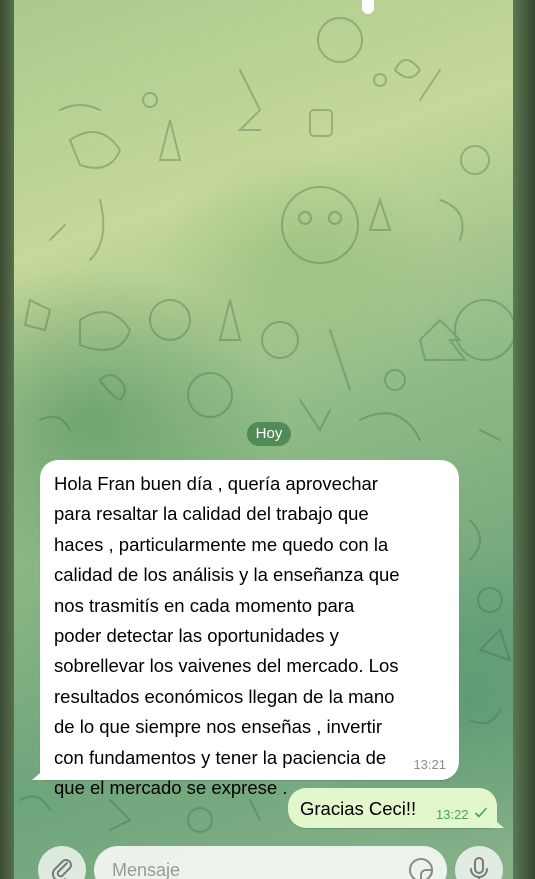 This screenshot has height=879, width=535. I want to click on message-text: Gracias Ceci!!, so click(358, 808).